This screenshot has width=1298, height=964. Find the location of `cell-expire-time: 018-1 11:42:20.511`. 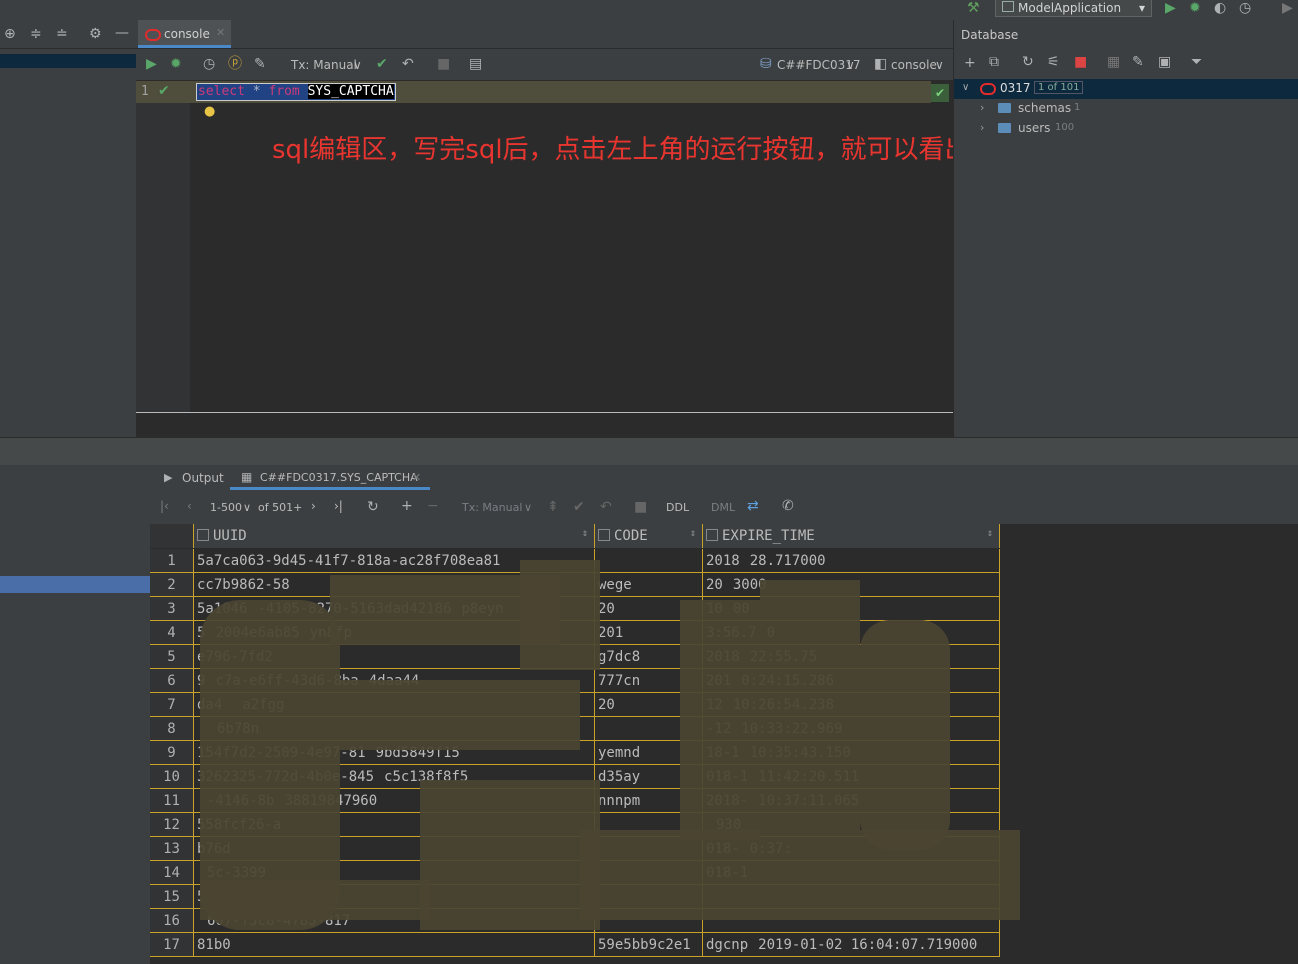

cell-expire-time: 018-1 11:42:20.511 is located at coordinates (851, 776).